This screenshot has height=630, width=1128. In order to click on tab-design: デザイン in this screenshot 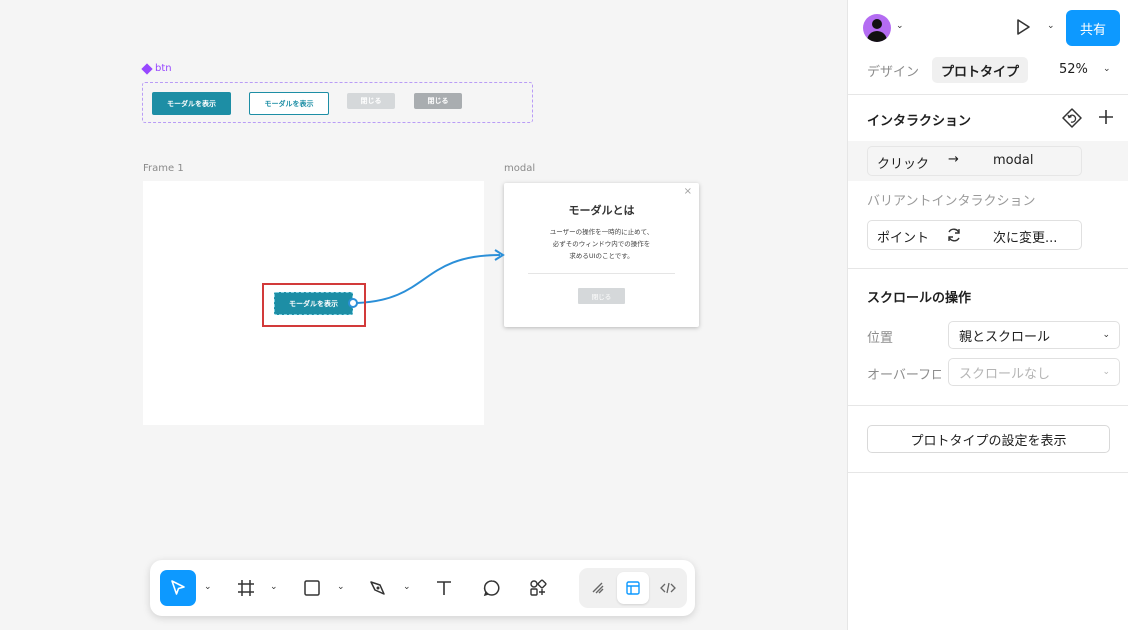, I will do `click(893, 70)`.